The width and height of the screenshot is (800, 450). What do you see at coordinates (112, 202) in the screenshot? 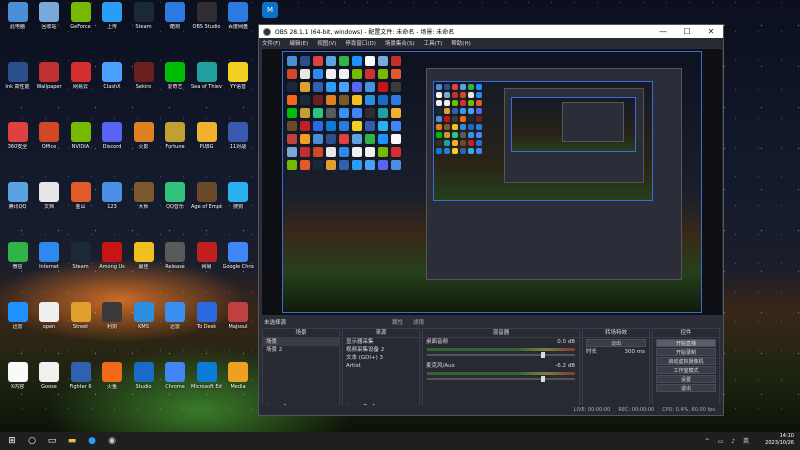
I see `desktop-icon: 123` at bounding box center [112, 202].